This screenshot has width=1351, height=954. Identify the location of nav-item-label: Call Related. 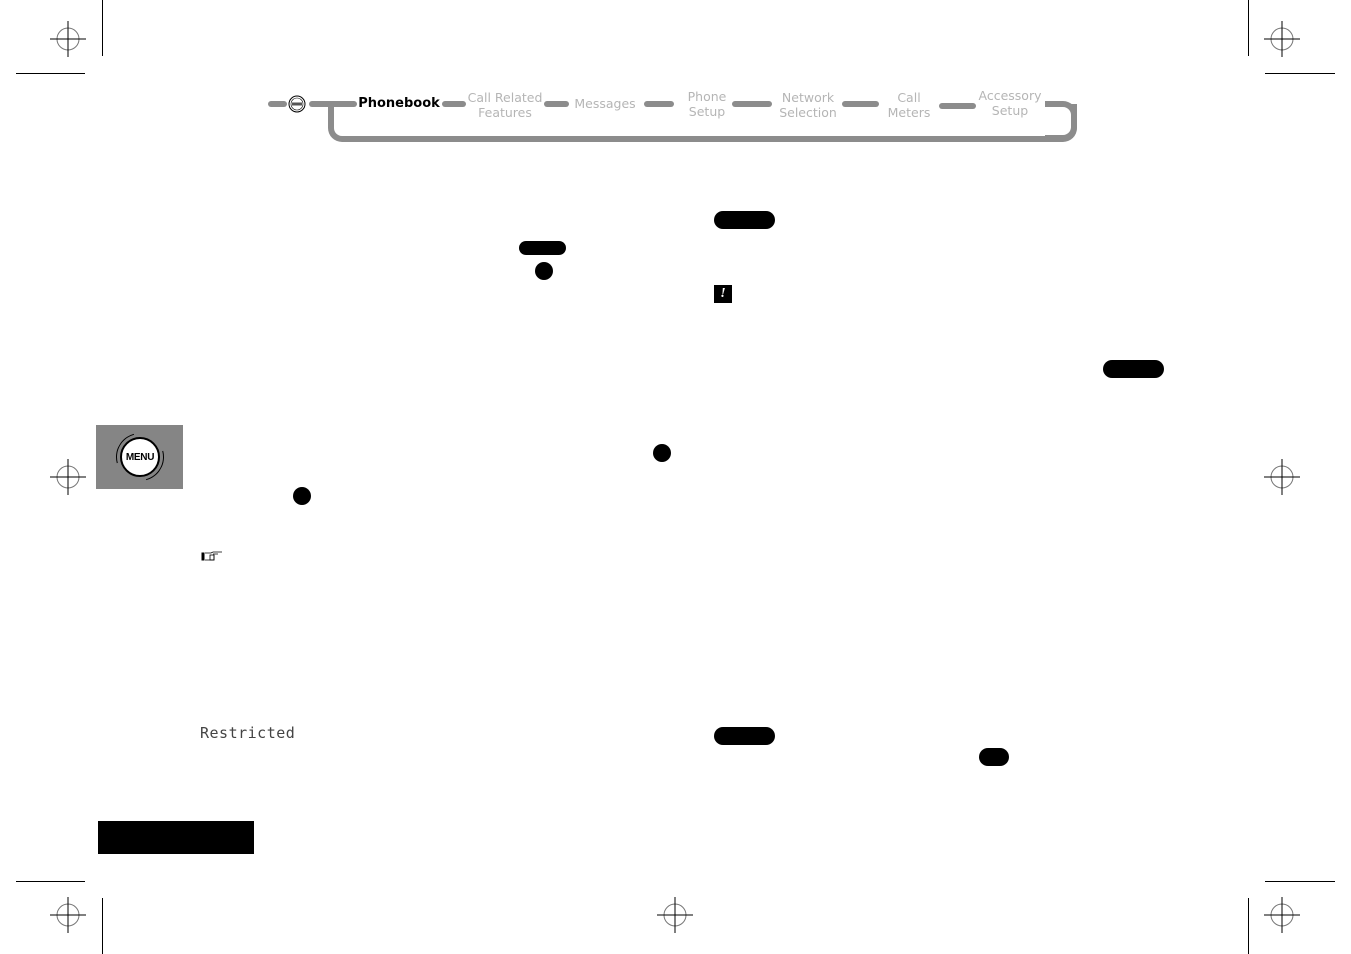
(505, 97).